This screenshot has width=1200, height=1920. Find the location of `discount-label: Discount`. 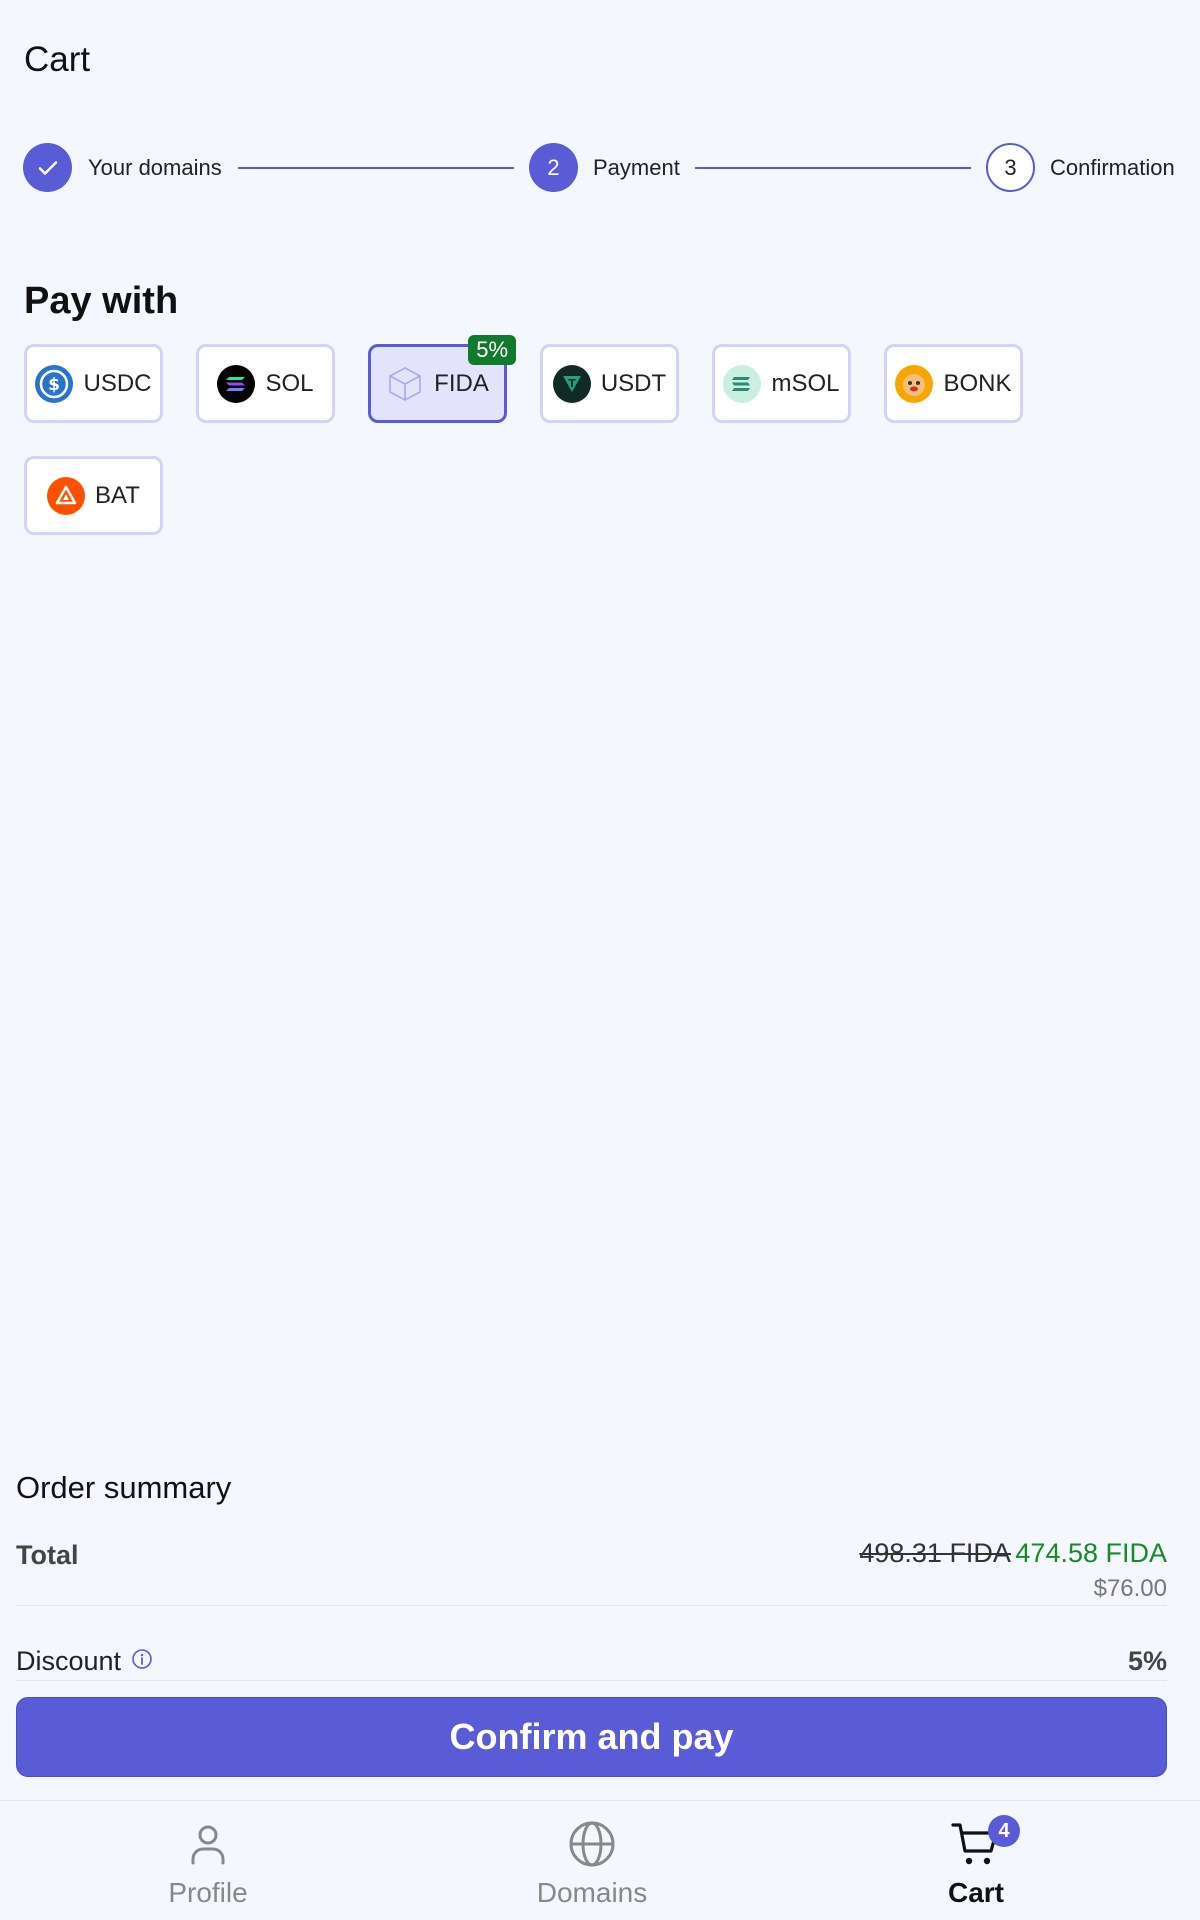

discount-label: Discount is located at coordinates (69, 1661).